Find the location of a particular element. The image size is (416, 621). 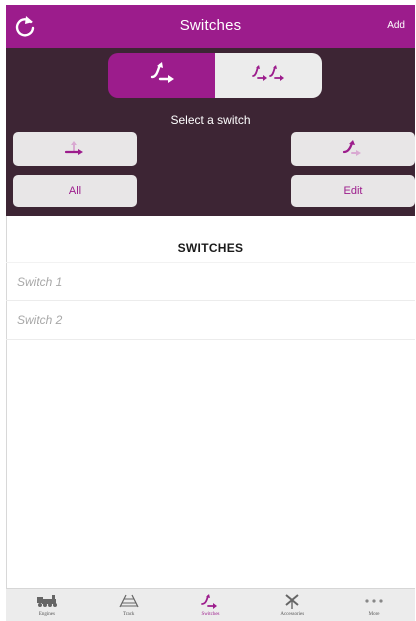

tab-accessories: Accessories is located at coordinates (292, 605).